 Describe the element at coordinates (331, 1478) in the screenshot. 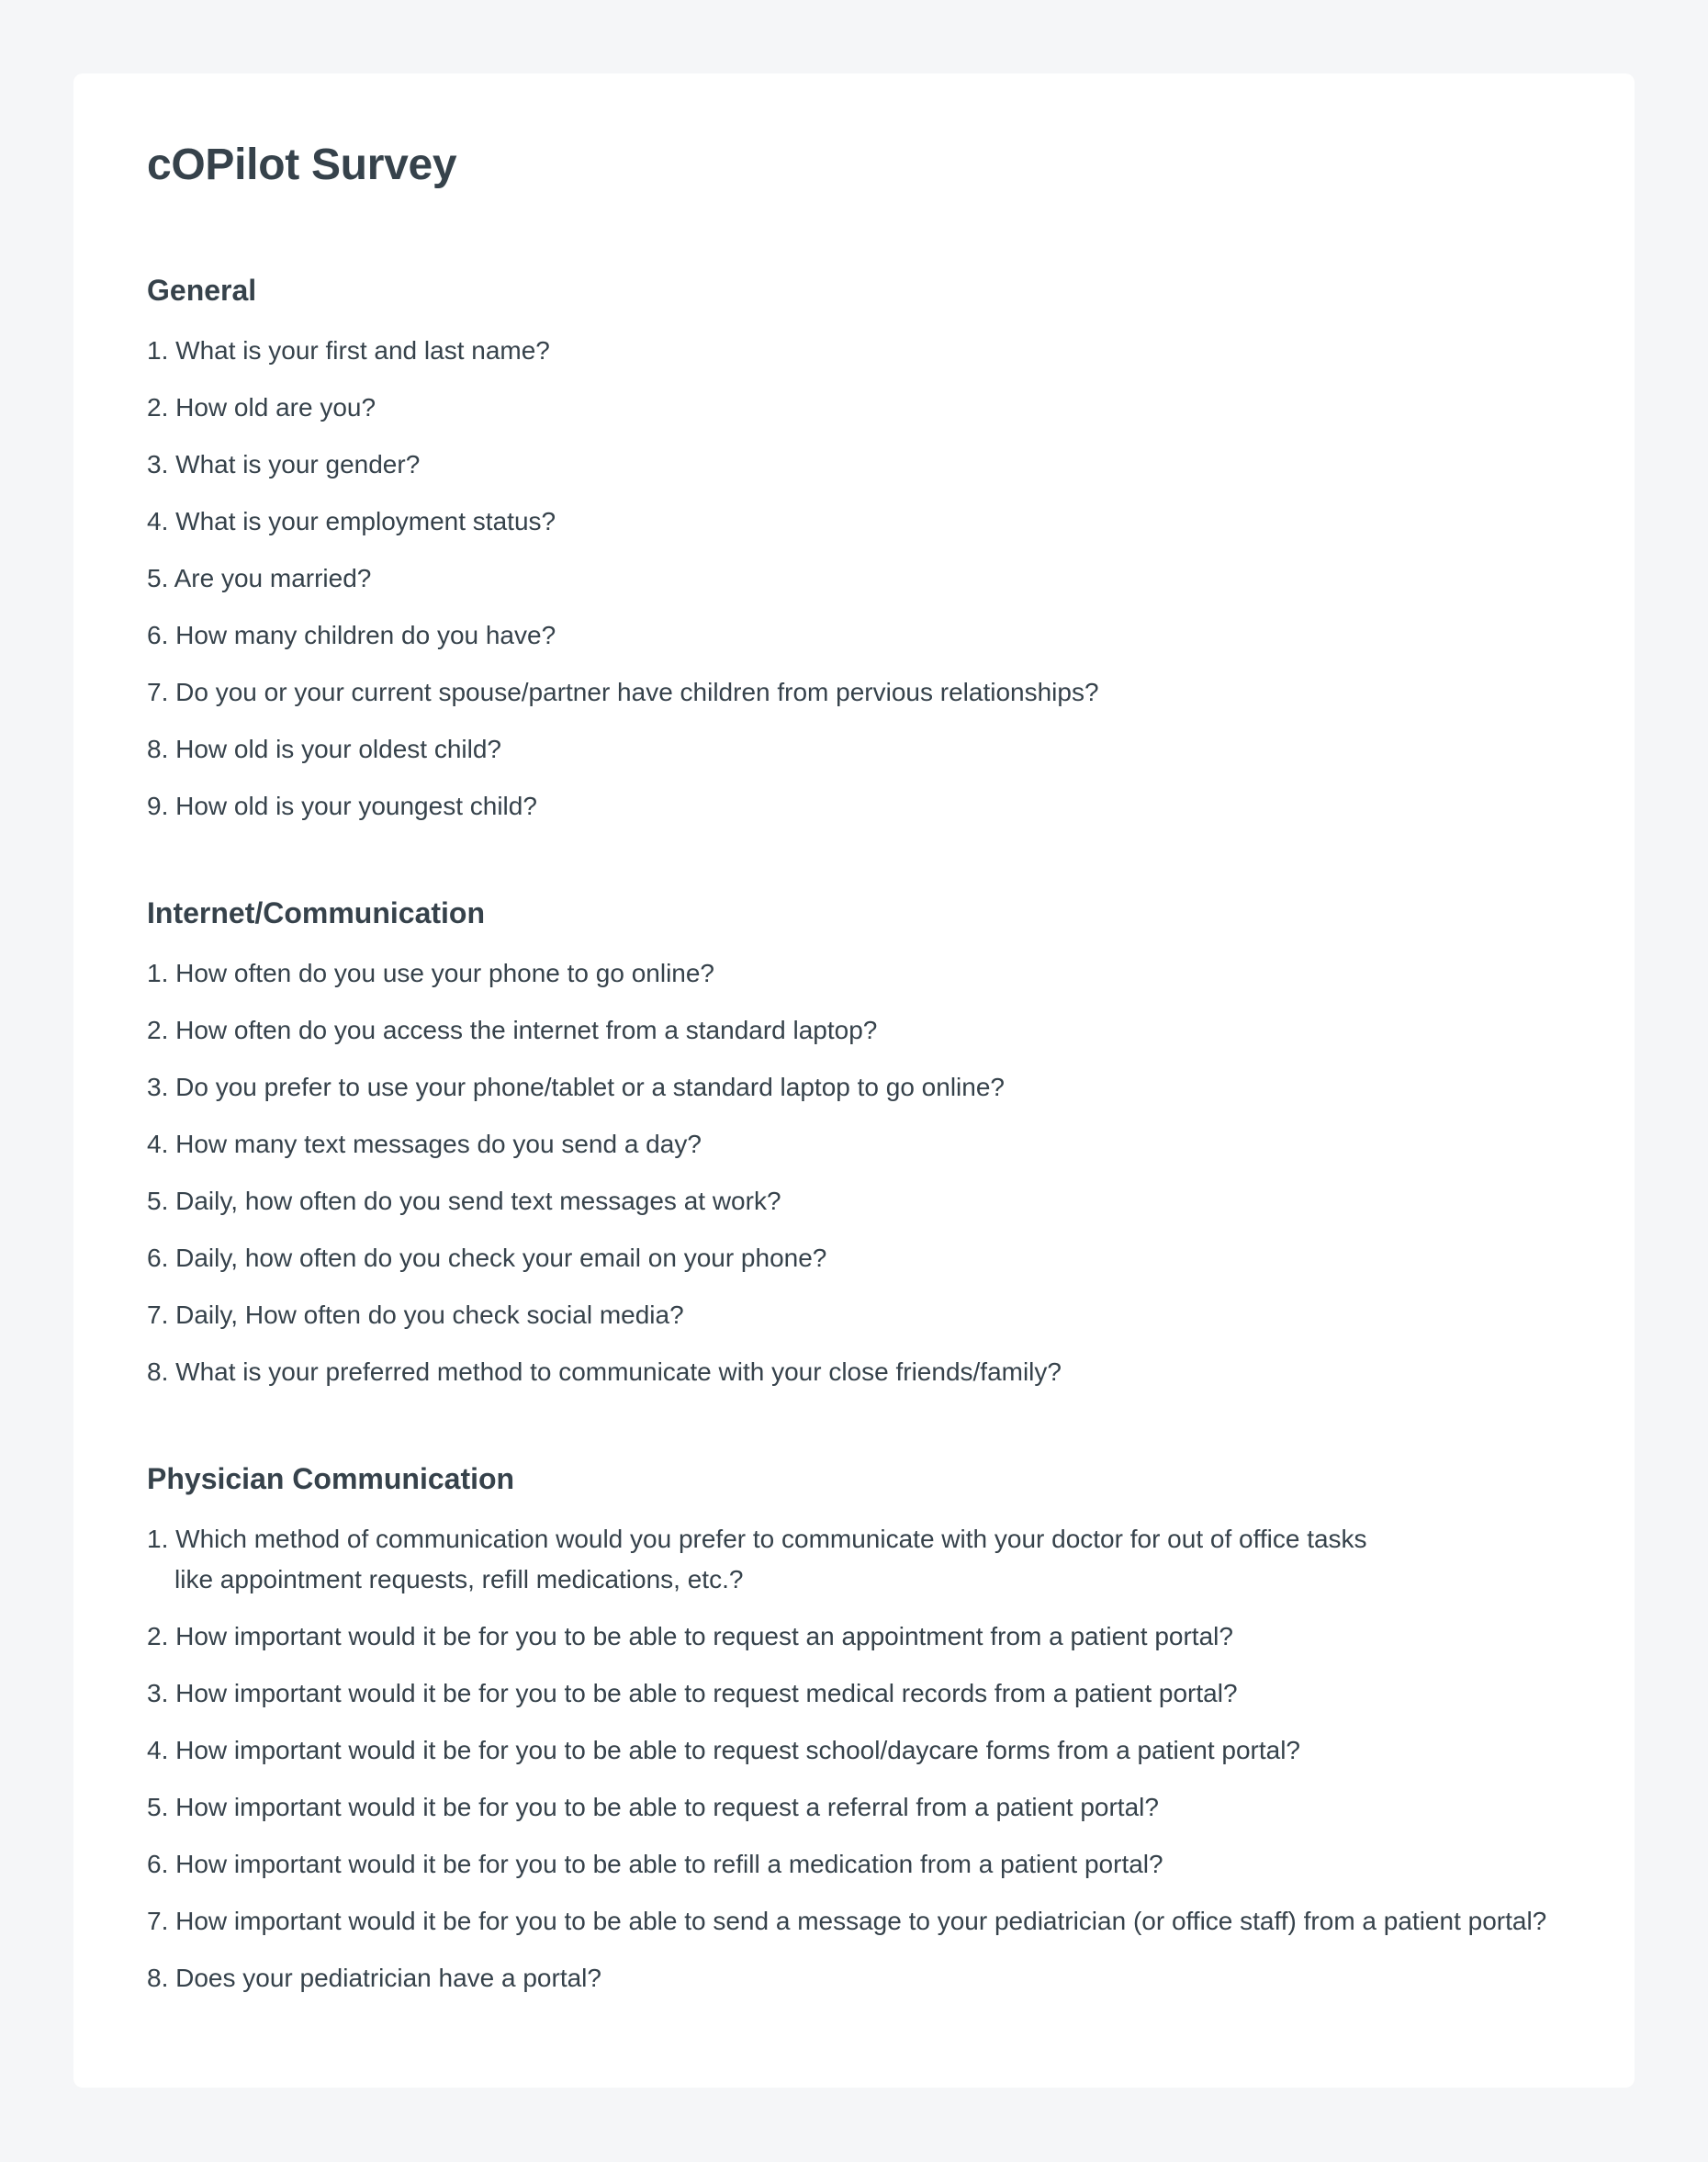

I see `section-title: Physician Communication` at that location.